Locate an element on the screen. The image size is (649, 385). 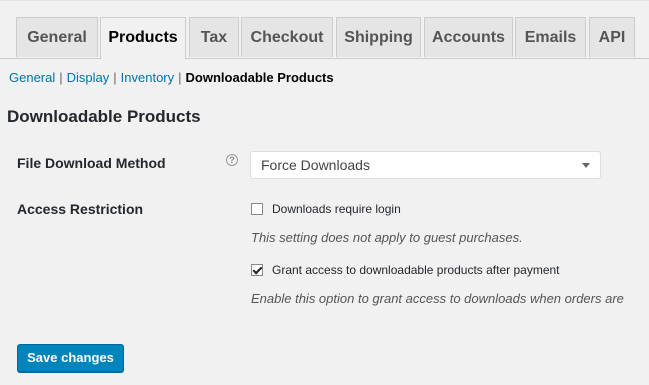
subnav-current: Downloadable Products is located at coordinates (259, 77).